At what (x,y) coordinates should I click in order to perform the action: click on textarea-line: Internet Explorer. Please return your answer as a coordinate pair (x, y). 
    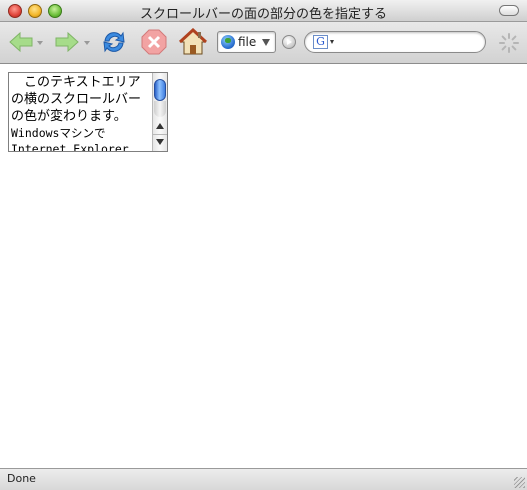
    Looking at the image, I should click on (70, 147).